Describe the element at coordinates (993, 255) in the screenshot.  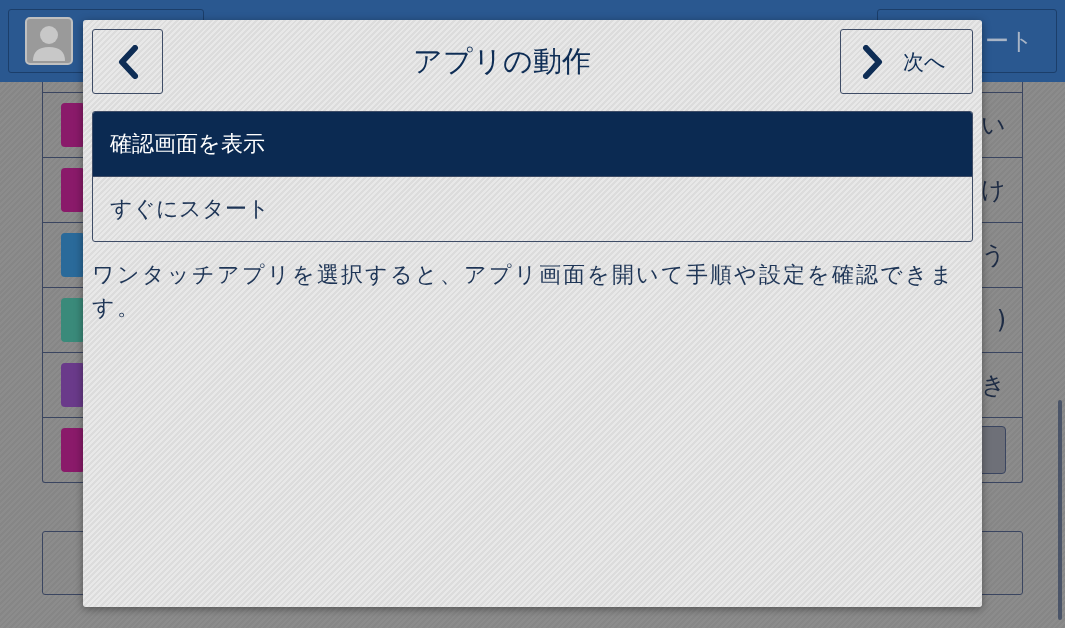
I see `app-name: う` at that location.